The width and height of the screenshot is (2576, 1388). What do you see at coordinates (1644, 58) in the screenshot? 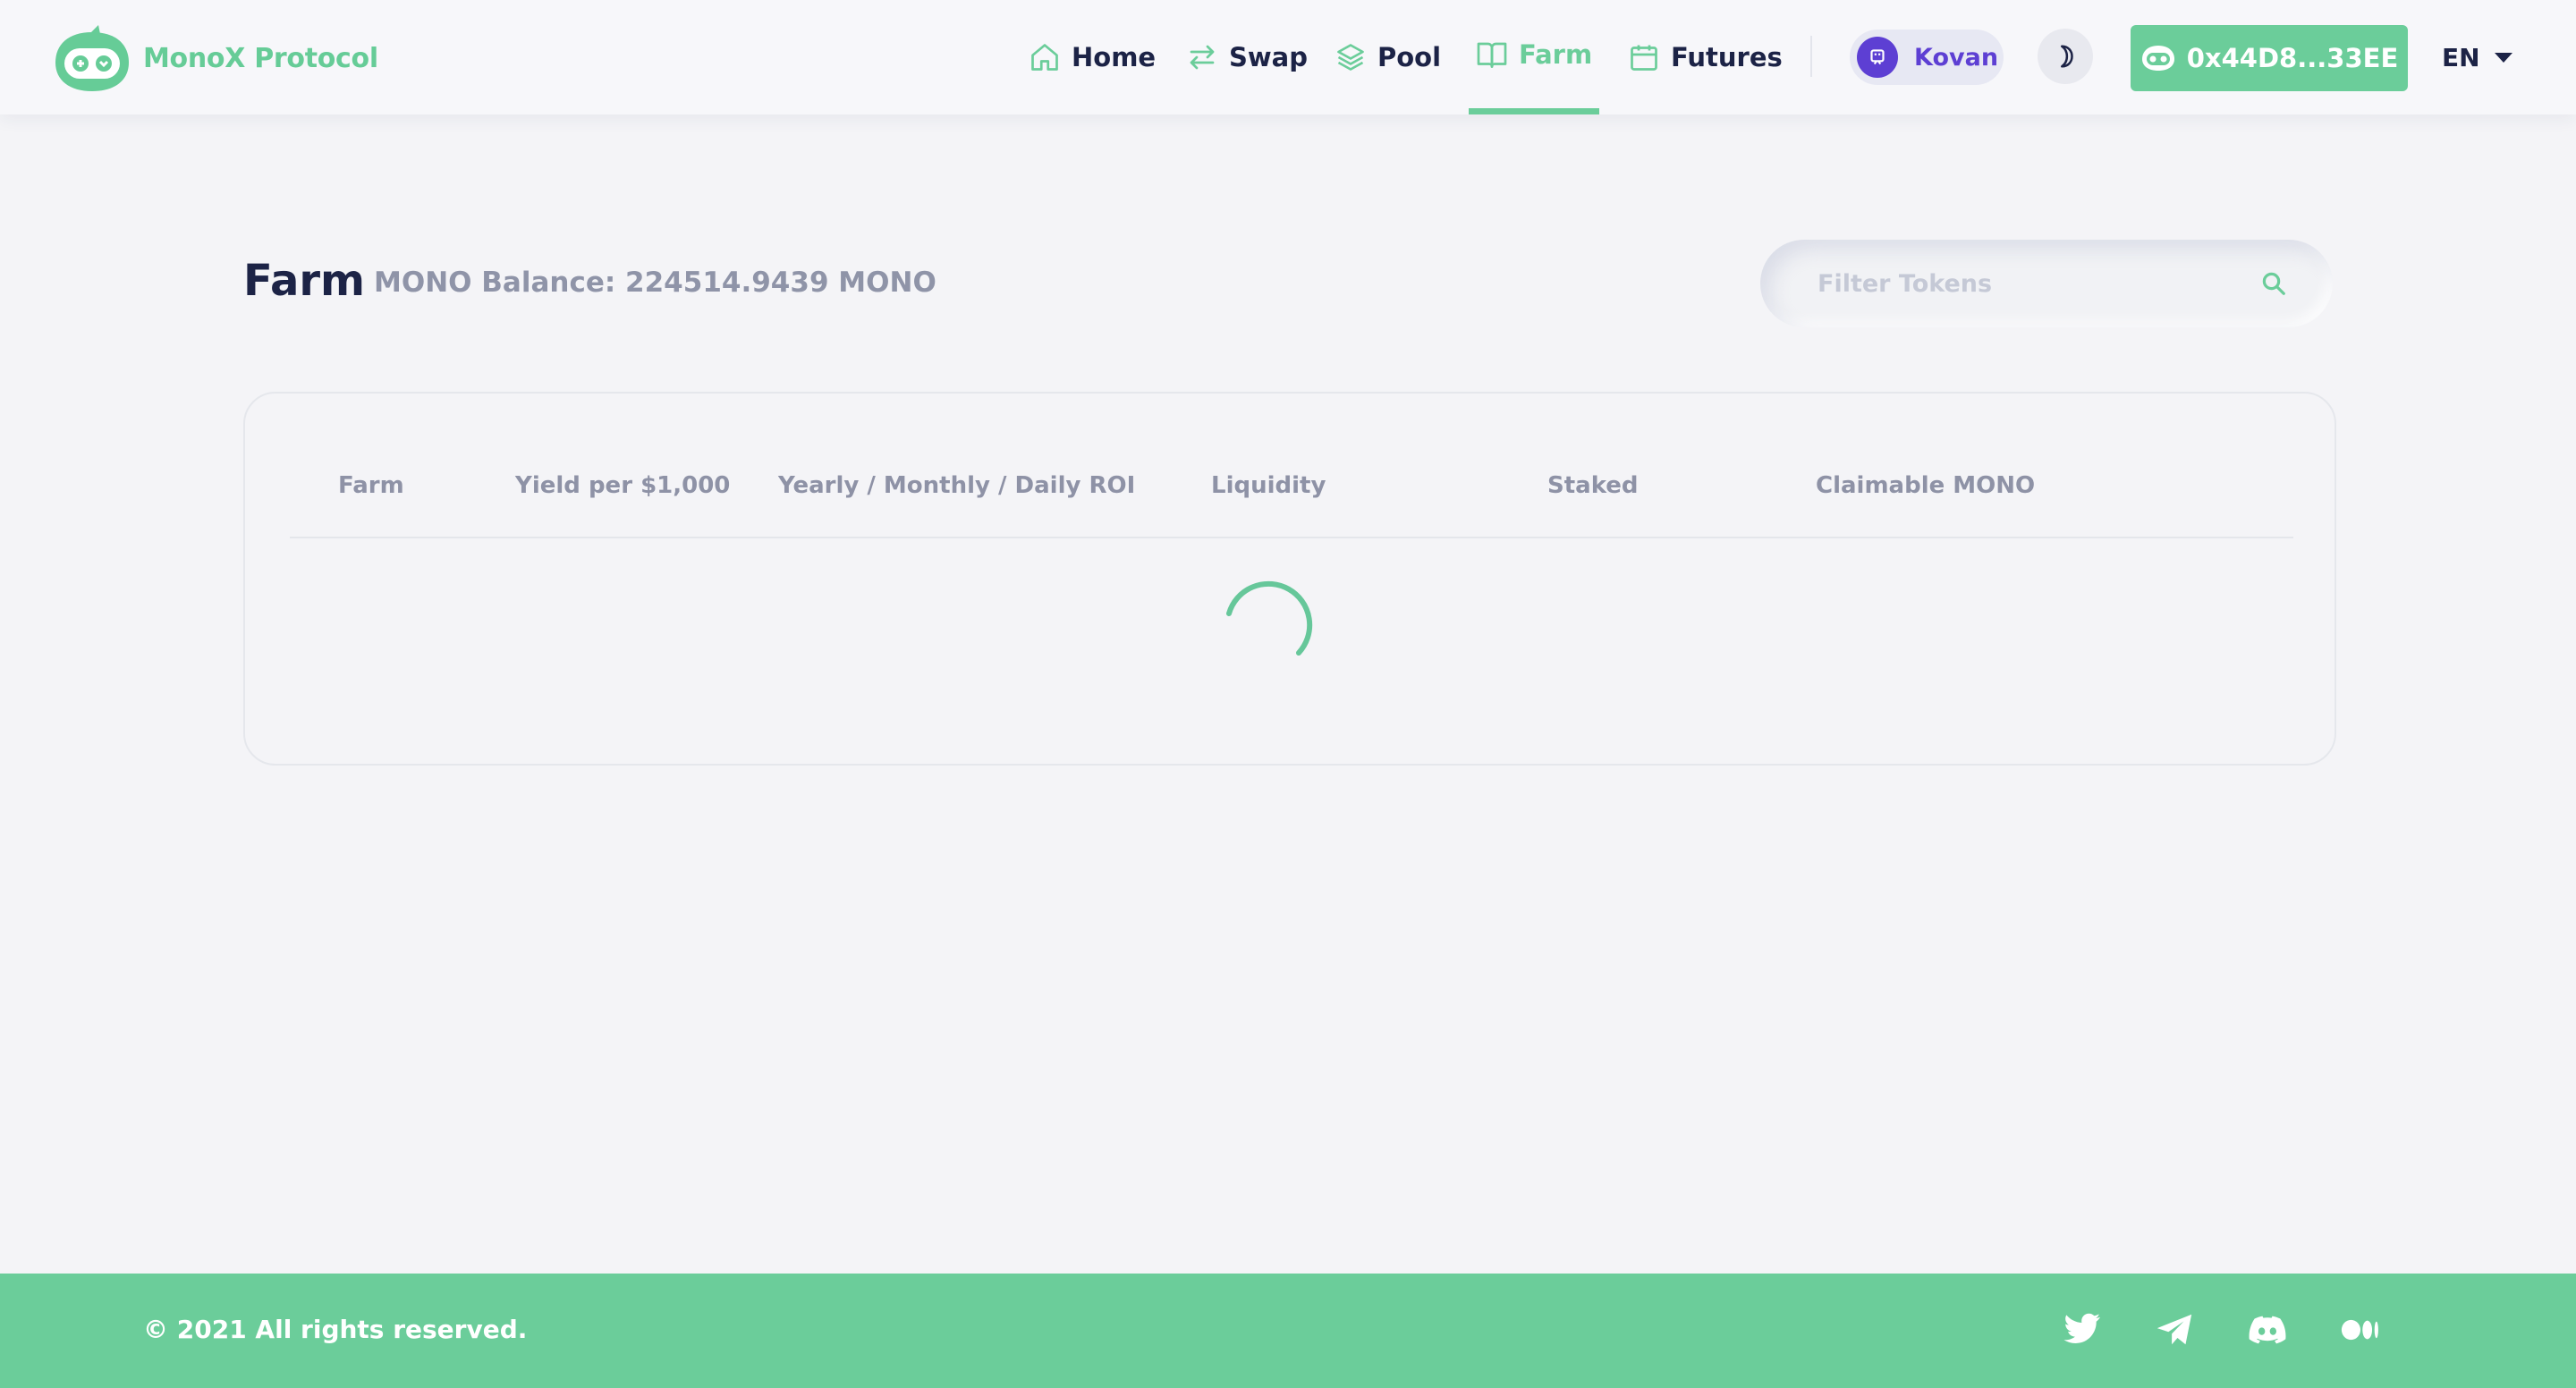
I see `calendar-icon` at bounding box center [1644, 58].